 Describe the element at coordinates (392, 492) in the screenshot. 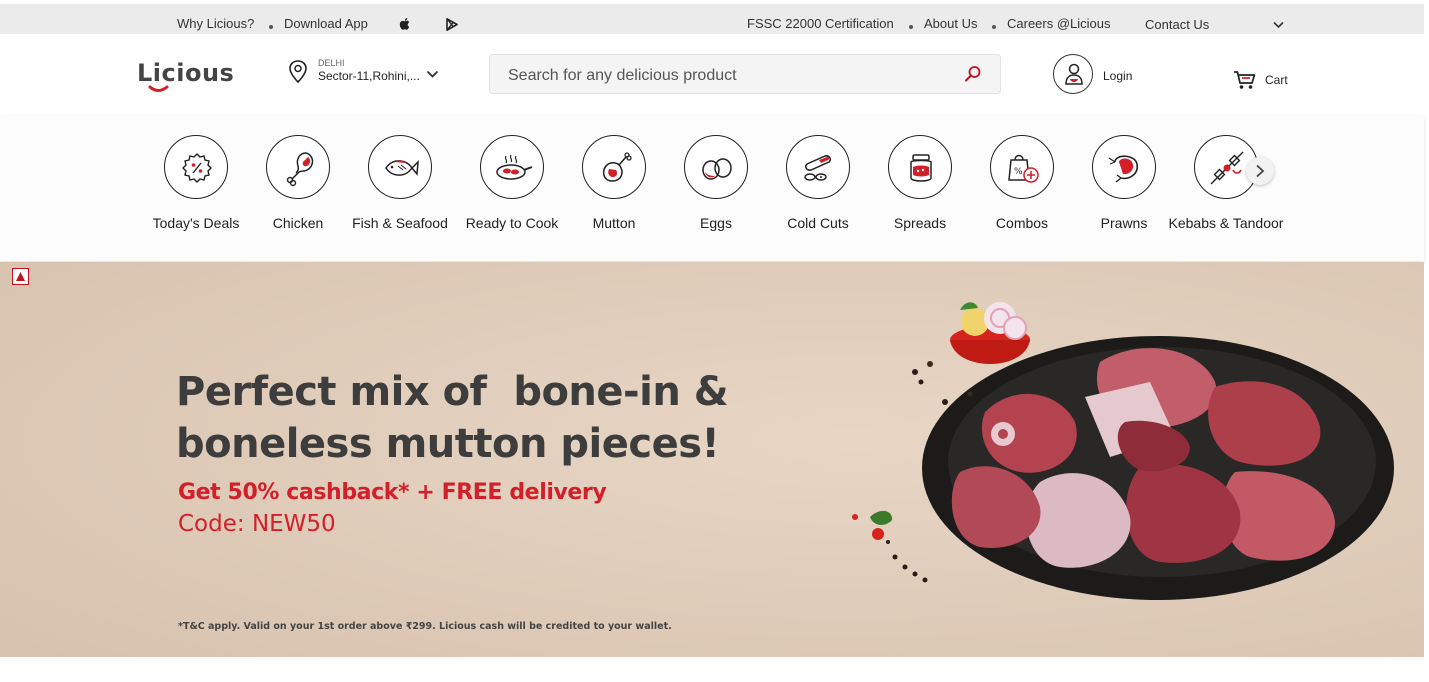

I see `banner-offer: Get 50% cashback* + FREE delivery` at that location.